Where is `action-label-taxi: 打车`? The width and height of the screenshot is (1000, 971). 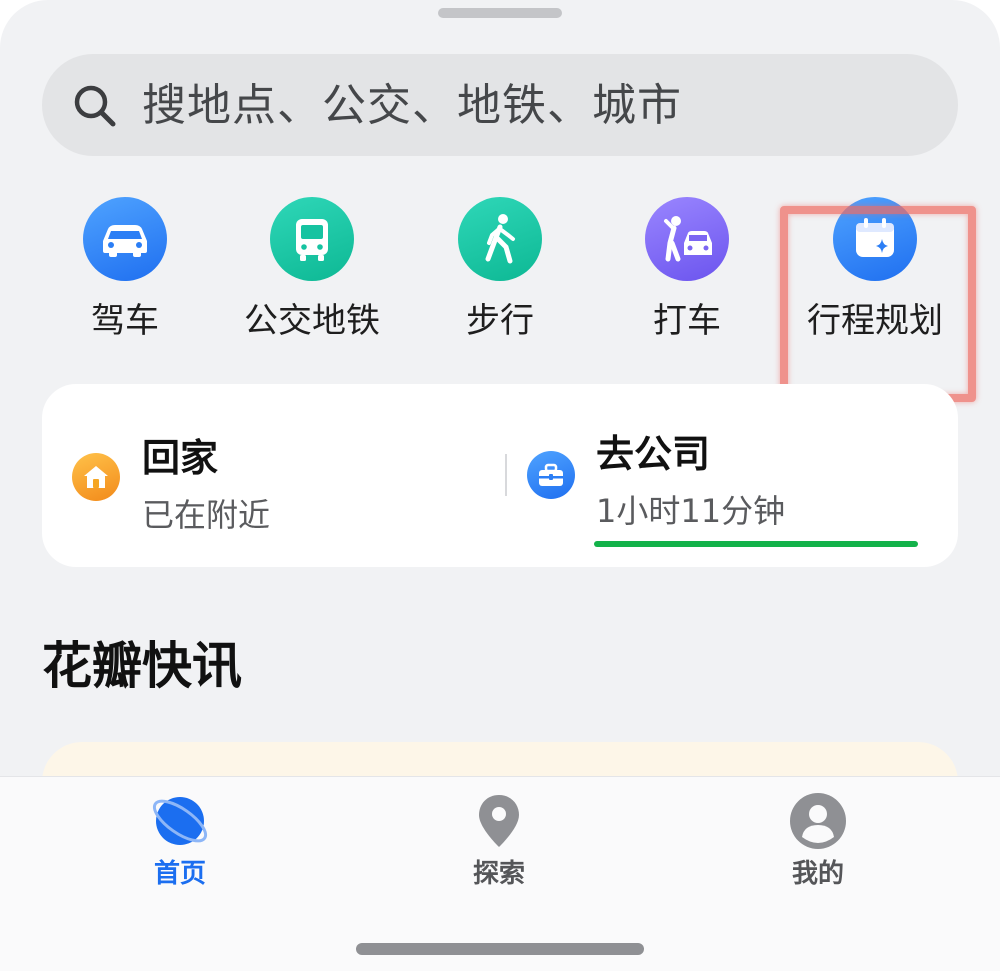 action-label-taxi: 打车 is located at coordinates (687, 321).